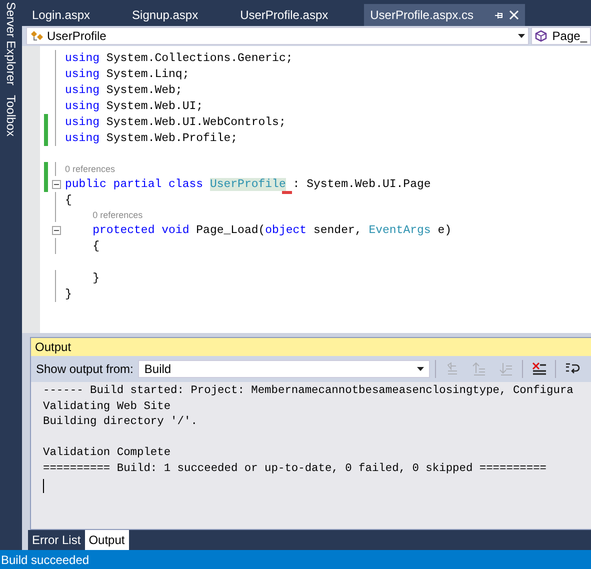  What do you see at coordinates (299, 15) in the screenshot?
I see `document-tab: UserProfile.aspx` at bounding box center [299, 15].